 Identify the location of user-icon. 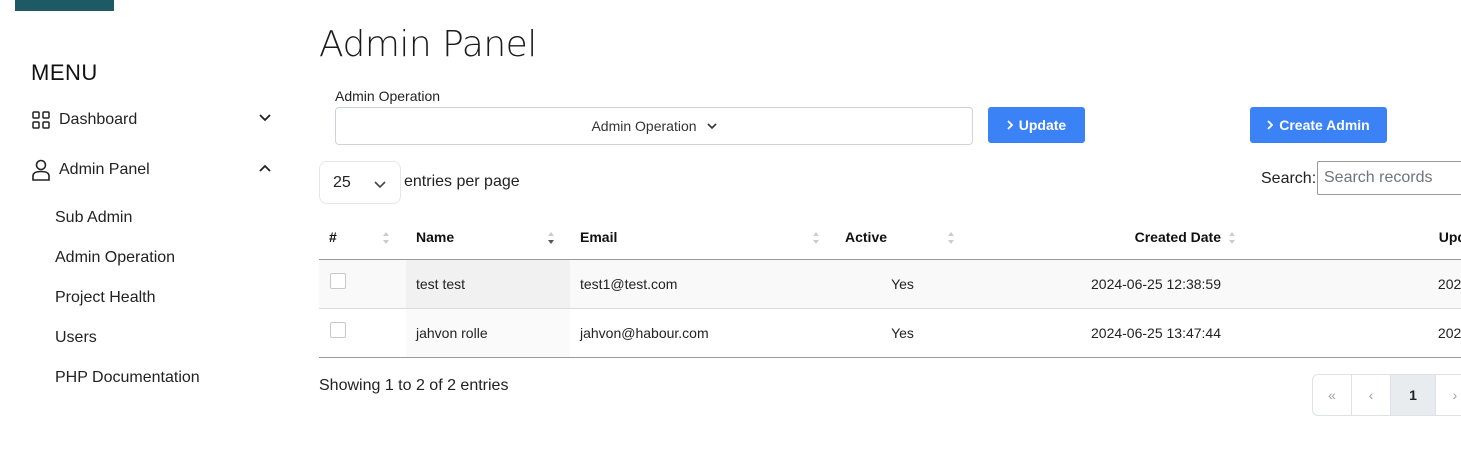
(41, 170).